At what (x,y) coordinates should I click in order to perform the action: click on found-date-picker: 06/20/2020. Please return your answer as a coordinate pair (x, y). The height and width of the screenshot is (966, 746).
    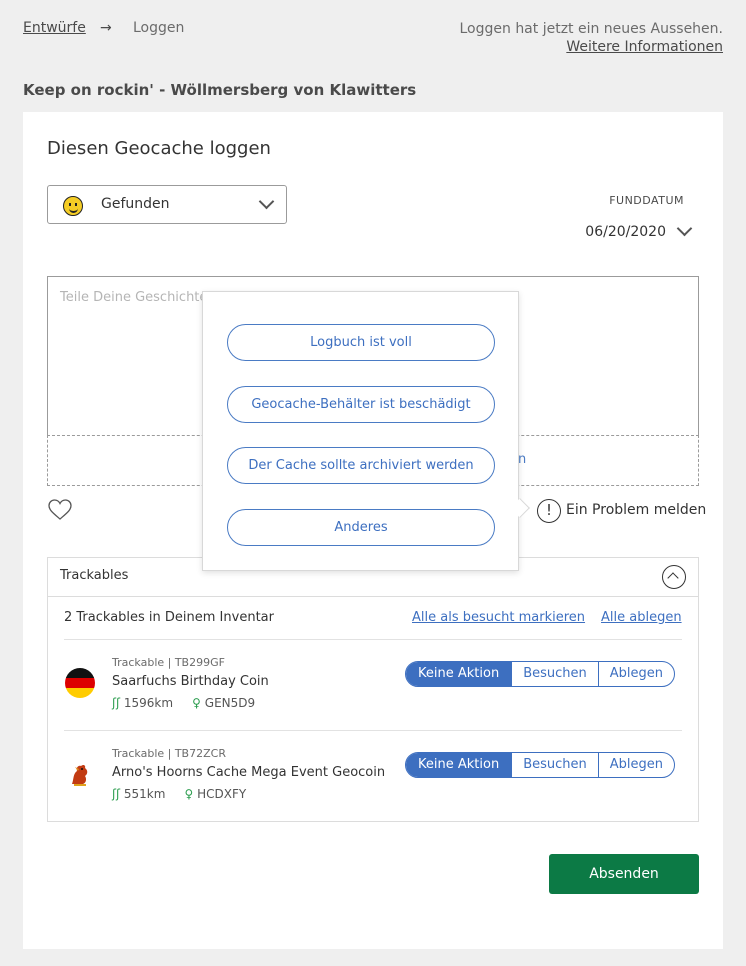
    Looking at the image, I should click on (625, 232).